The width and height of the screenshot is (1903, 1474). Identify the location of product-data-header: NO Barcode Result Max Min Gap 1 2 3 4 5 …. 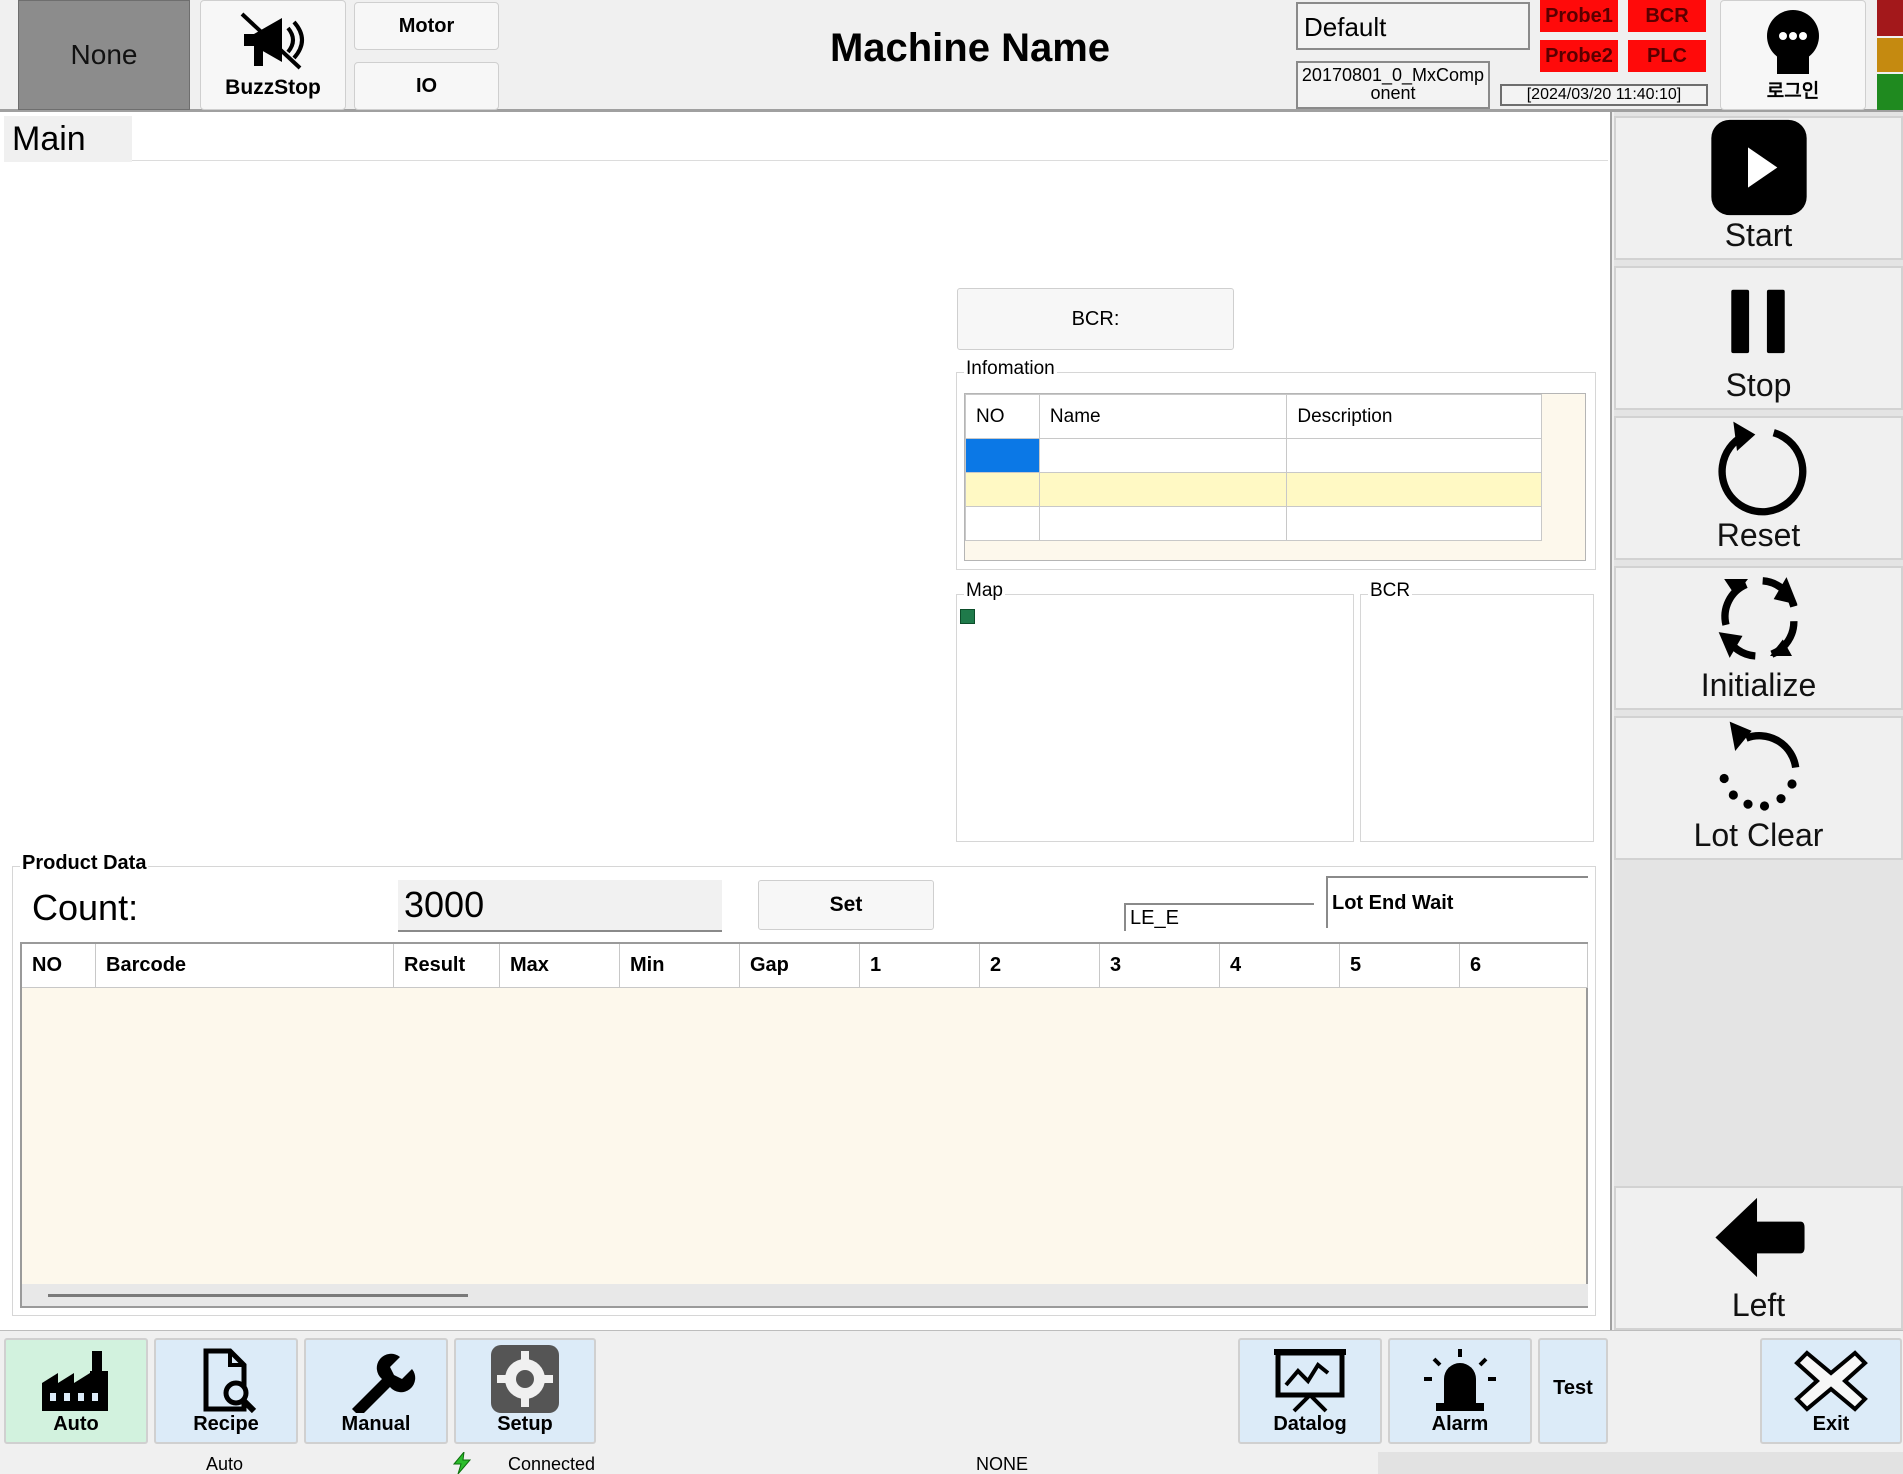
(805, 966).